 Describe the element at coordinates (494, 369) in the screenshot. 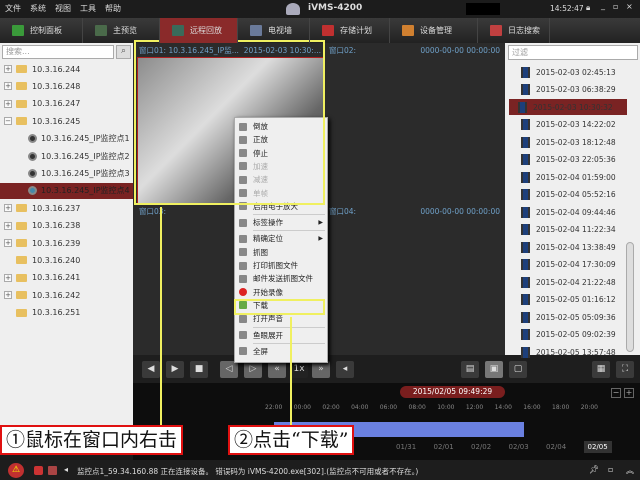

I see `capture-icon: ▣` at that location.